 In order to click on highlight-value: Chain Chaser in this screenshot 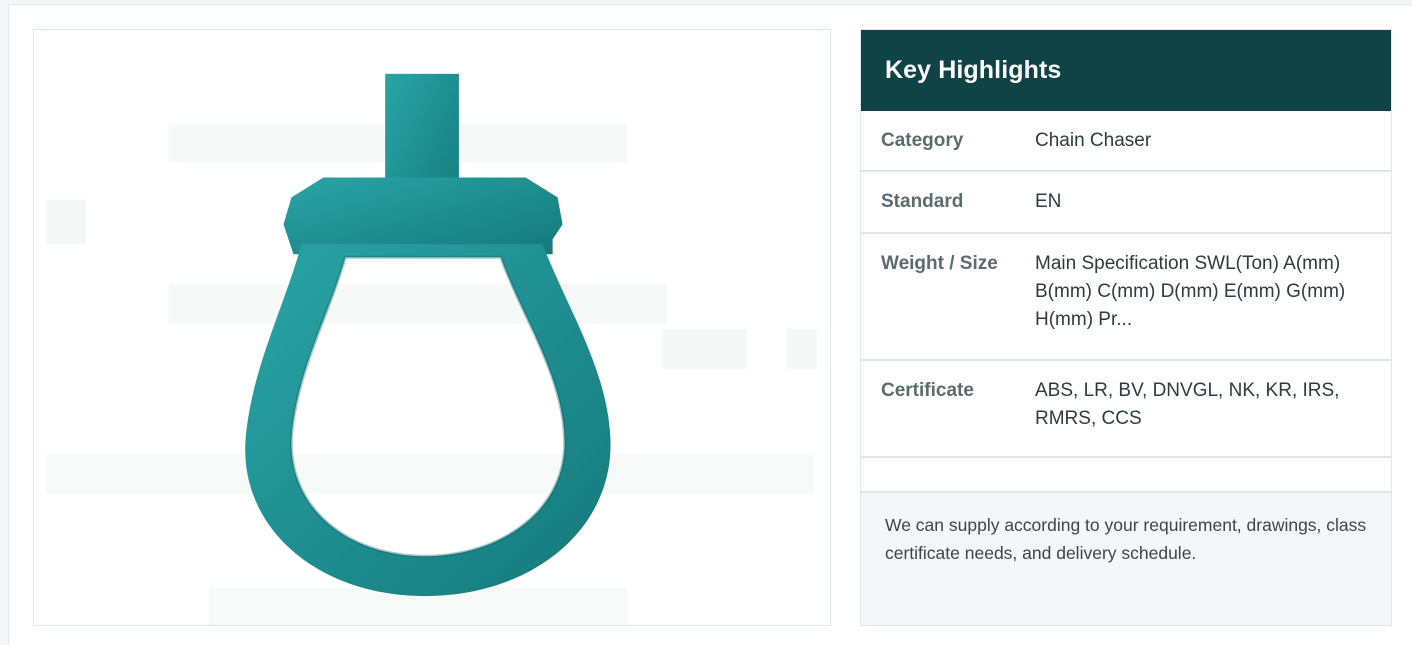, I will do `click(1093, 140)`.